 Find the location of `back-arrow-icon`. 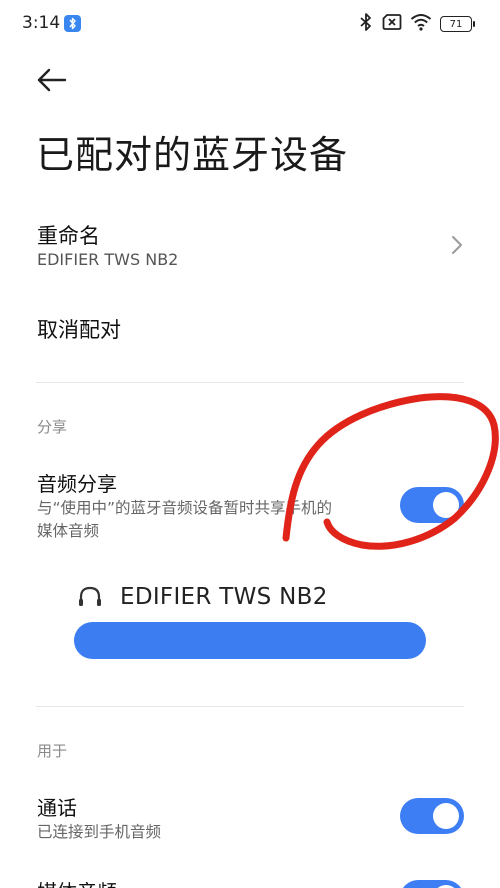

back-arrow-icon is located at coordinates (52, 80).